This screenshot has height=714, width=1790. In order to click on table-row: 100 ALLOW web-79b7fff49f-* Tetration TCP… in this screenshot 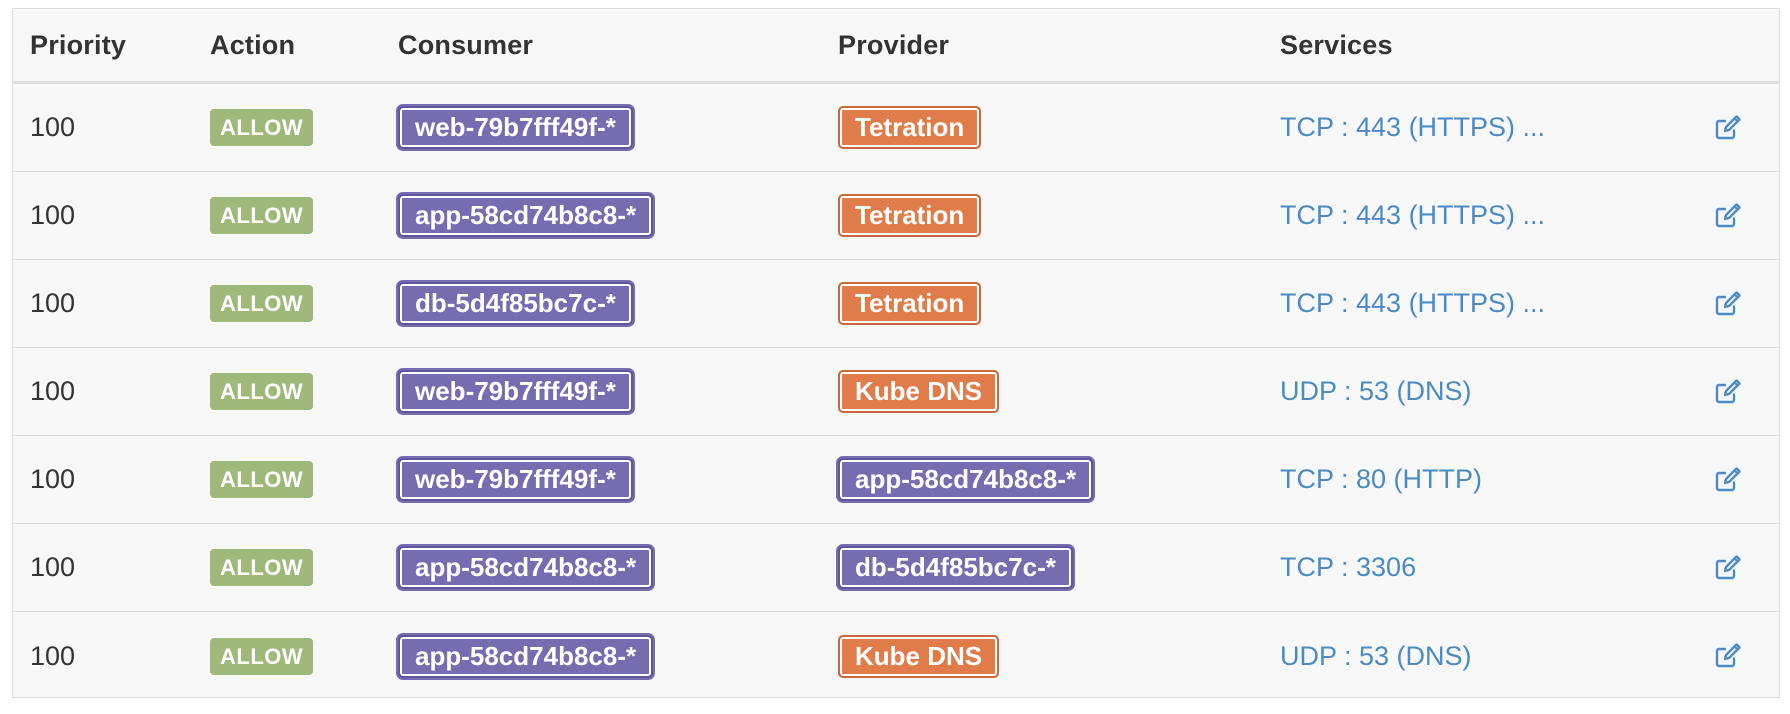, I will do `click(896, 128)`.